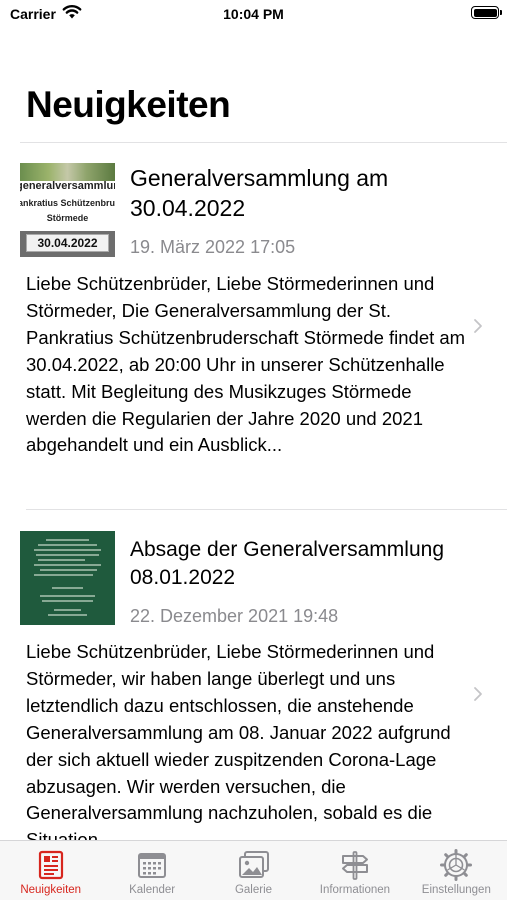 The height and width of the screenshot is (900, 507). I want to click on thumb-text-line: generalversammlung, so click(67, 186).